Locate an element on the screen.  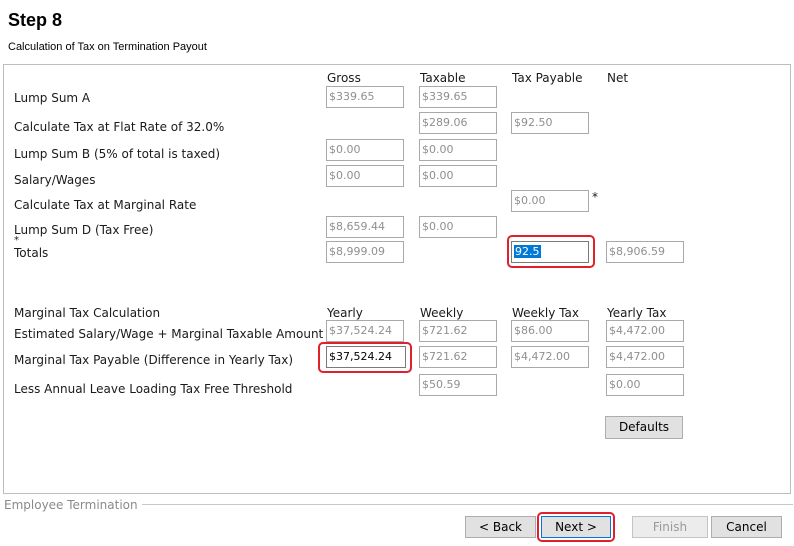
col-header-gross: Gross is located at coordinates (344, 78).